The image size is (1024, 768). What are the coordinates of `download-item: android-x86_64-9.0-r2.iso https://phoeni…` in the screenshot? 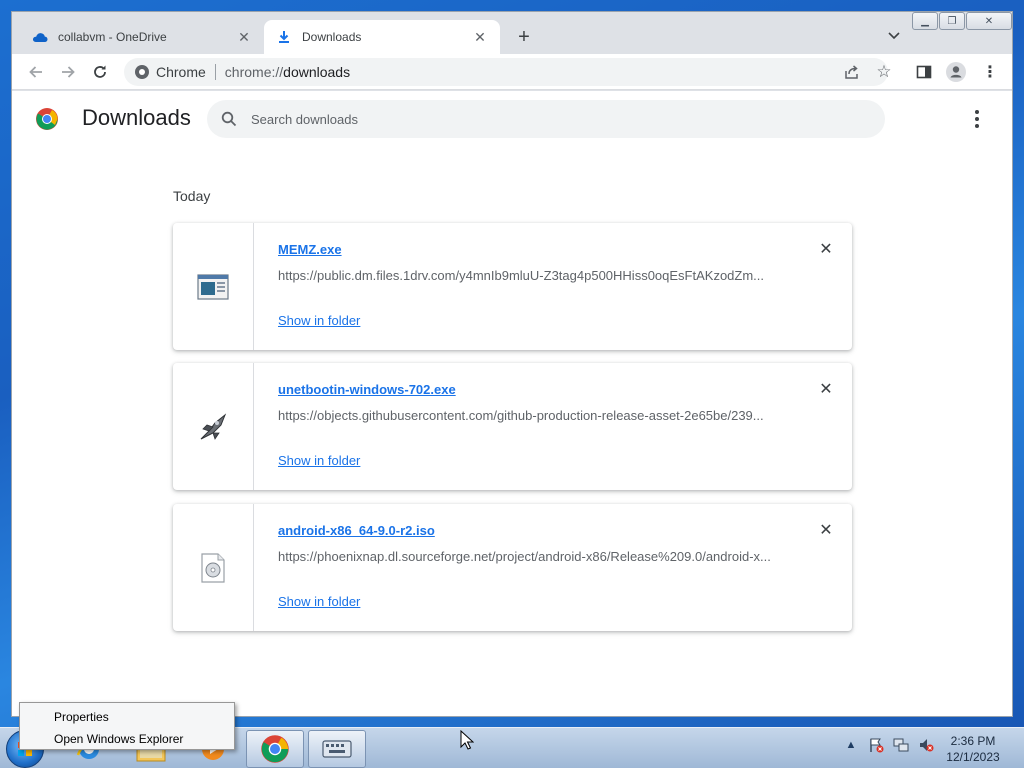 It's located at (512, 567).